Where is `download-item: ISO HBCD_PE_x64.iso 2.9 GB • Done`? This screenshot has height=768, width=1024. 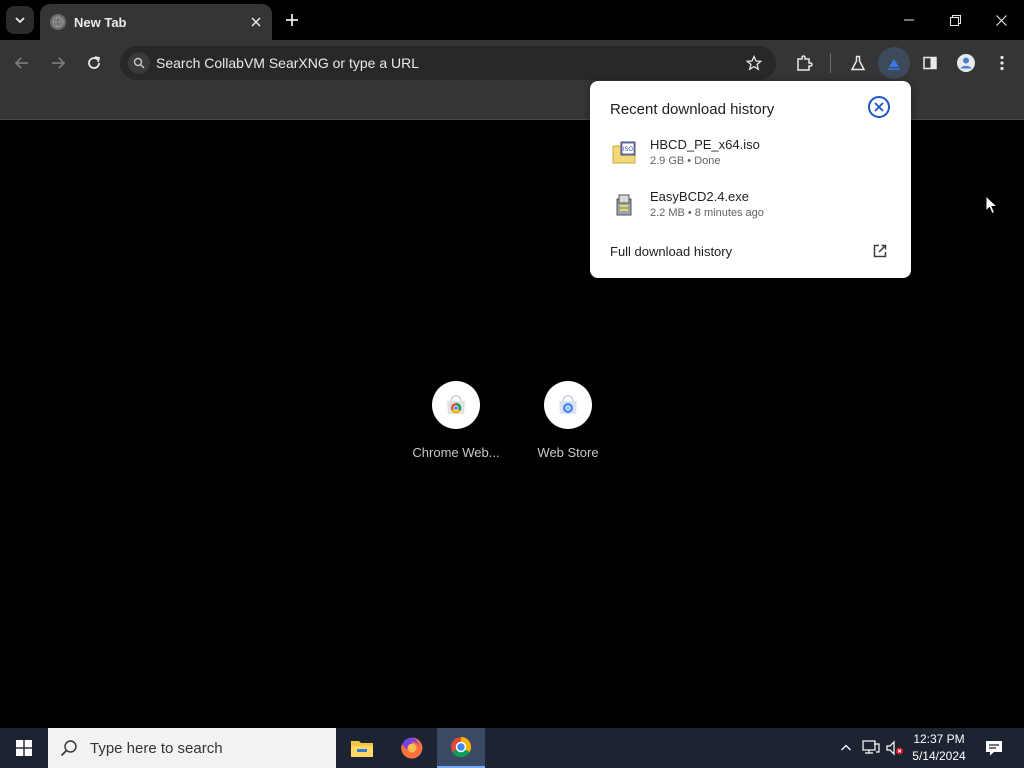 download-item: ISO HBCD_PE_x64.iso 2.9 GB • Done is located at coordinates (750, 157).